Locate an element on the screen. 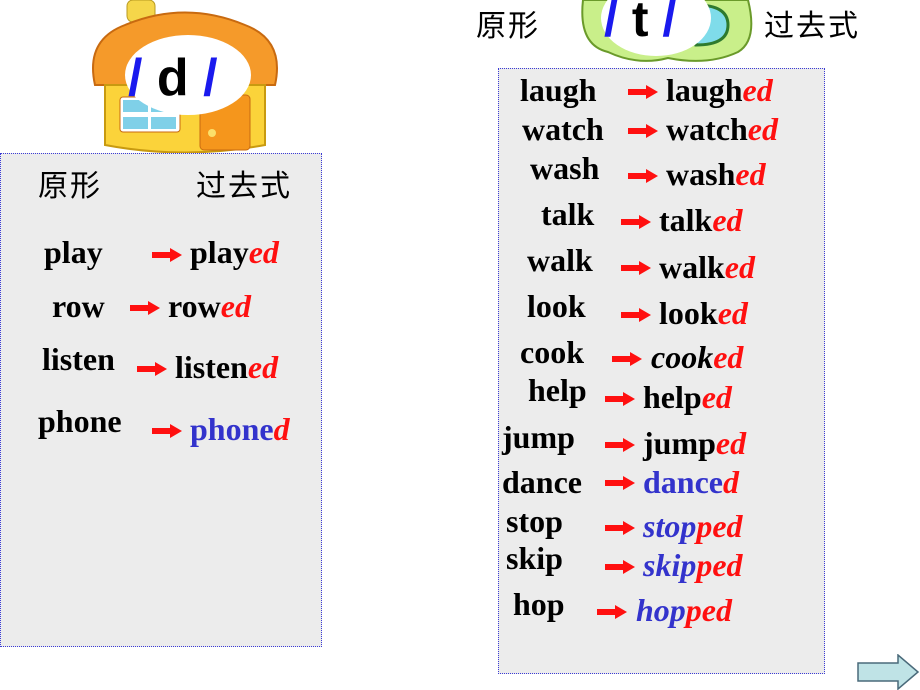  past-form-word: talked is located at coordinates (701, 220).